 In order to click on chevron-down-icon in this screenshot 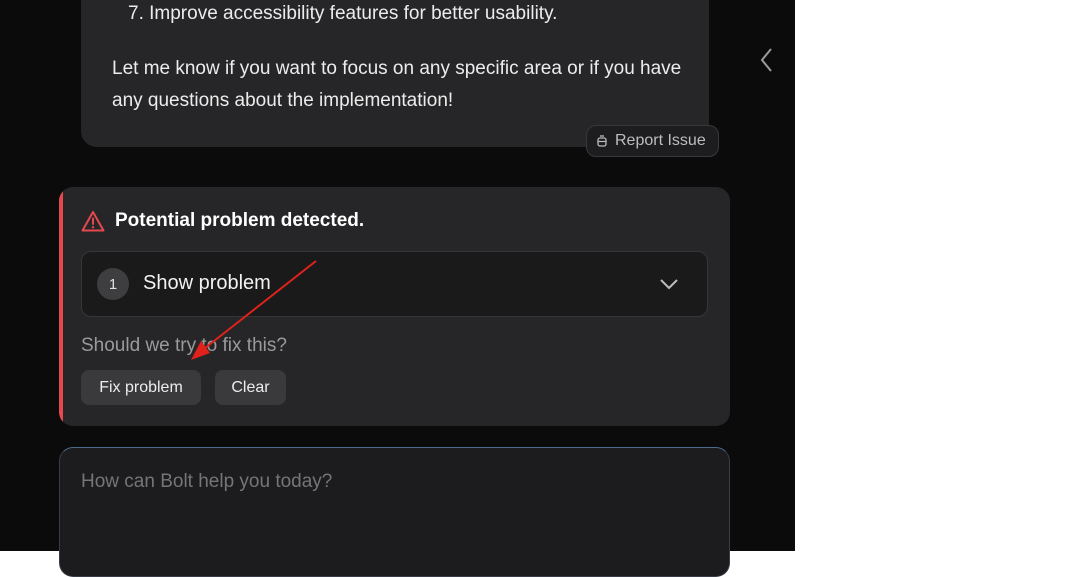, I will do `click(669, 284)`.